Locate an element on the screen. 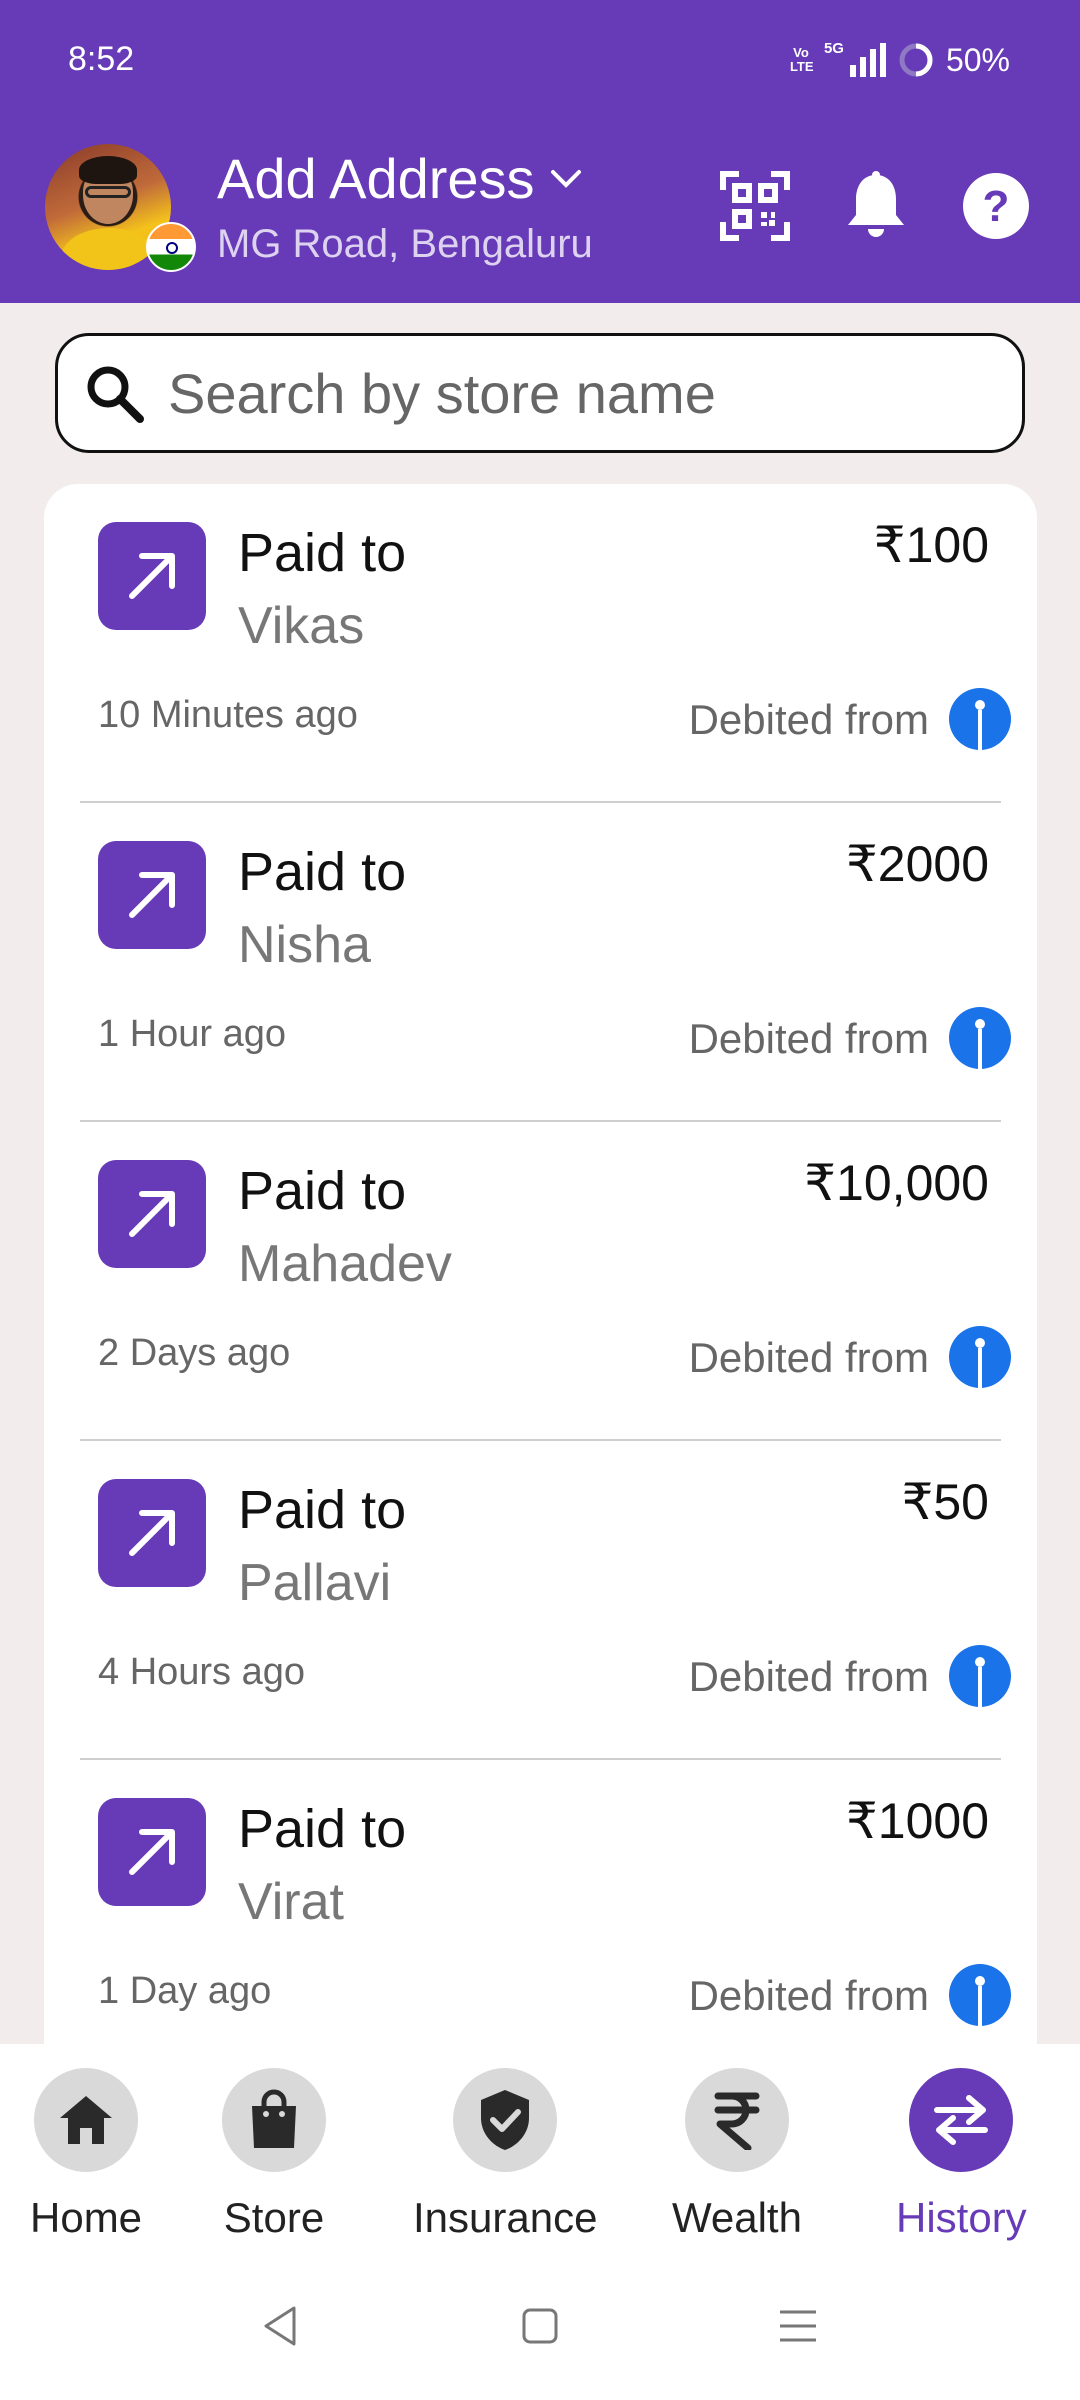 The height and width of the screenshot is (2400, 1080). address-selector: Add Address is located at coordinates (400, 178).